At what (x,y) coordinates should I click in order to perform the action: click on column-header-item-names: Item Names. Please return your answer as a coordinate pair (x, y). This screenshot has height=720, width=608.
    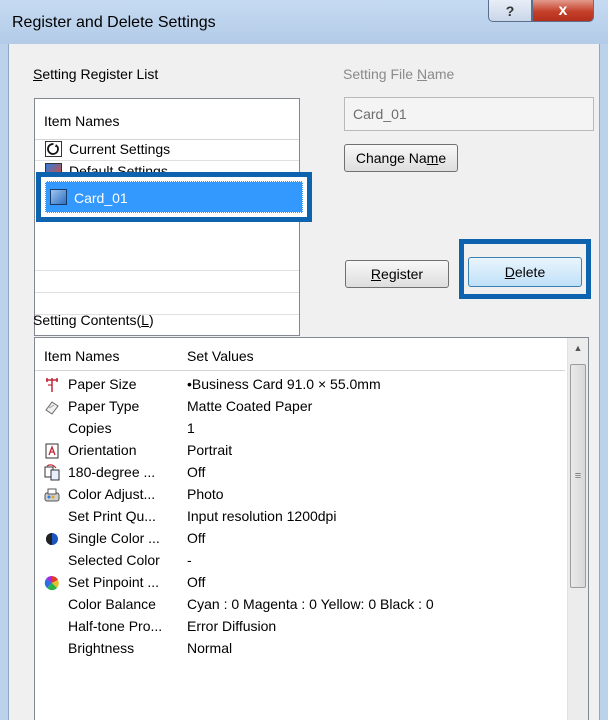
    Looking at the image, I should click on (81, 356).